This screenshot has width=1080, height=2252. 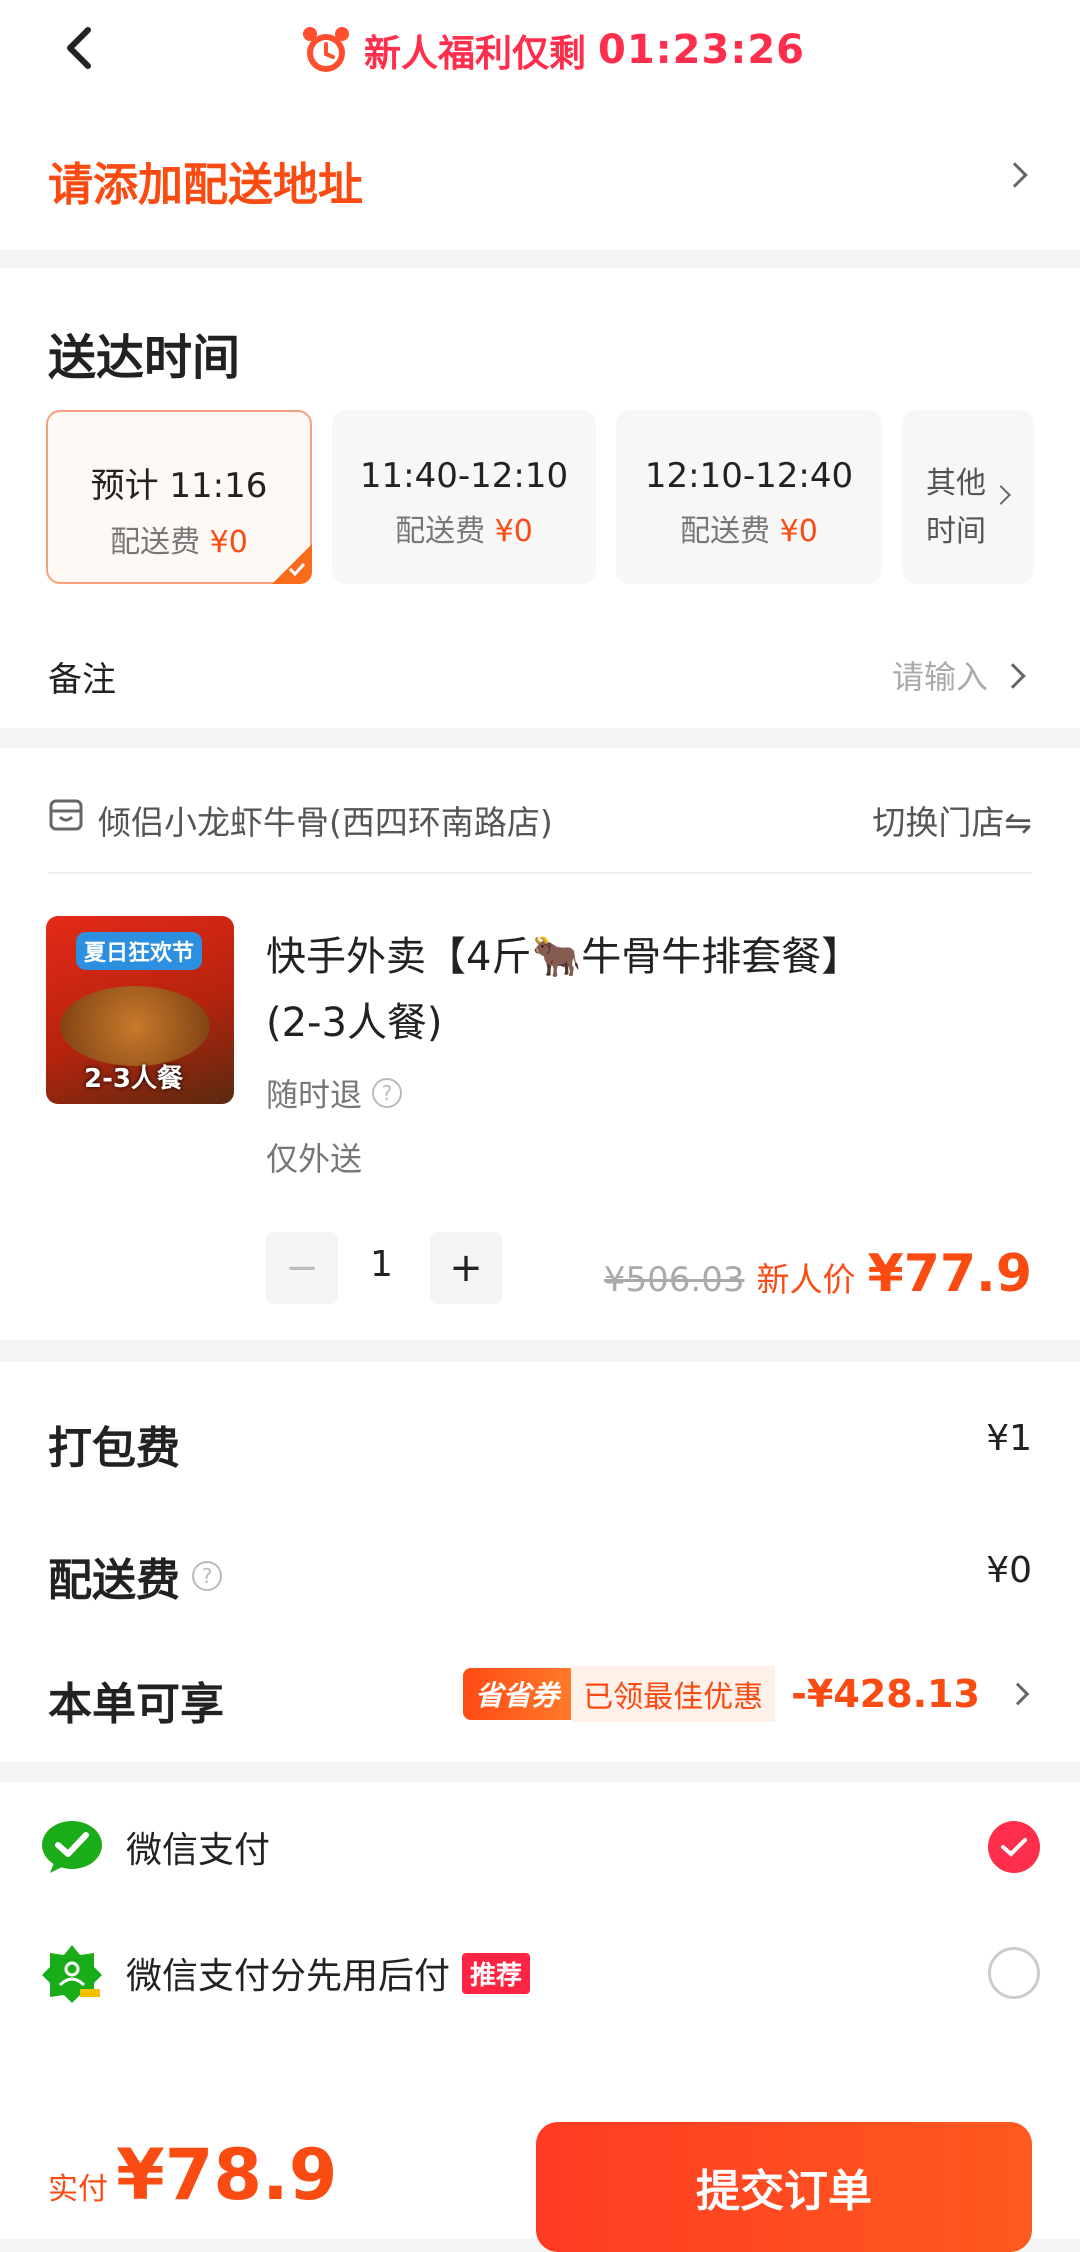 I want to click on wechat-pay-icon, so click(x=72, y=1847).